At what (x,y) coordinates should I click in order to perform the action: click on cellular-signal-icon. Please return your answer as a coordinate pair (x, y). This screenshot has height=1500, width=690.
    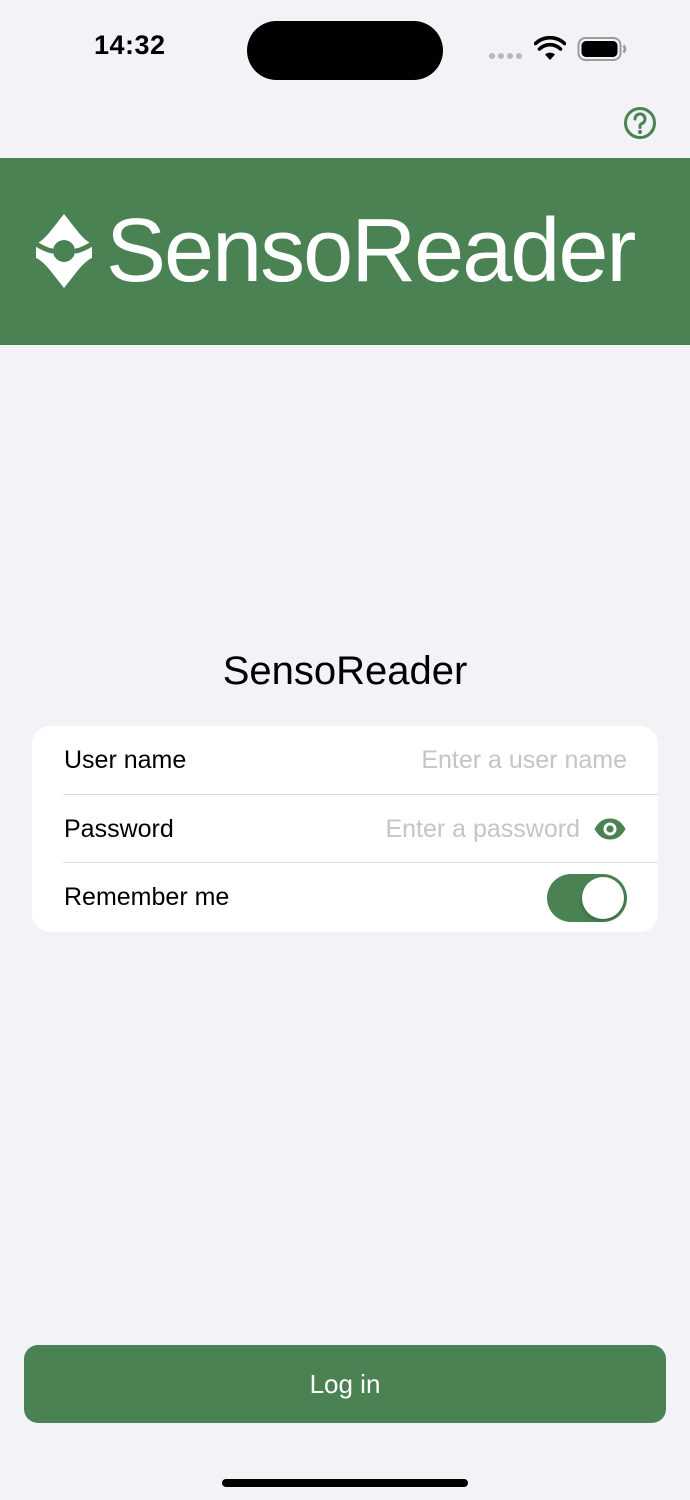
    Looking at the image, I should click on (505, 56).